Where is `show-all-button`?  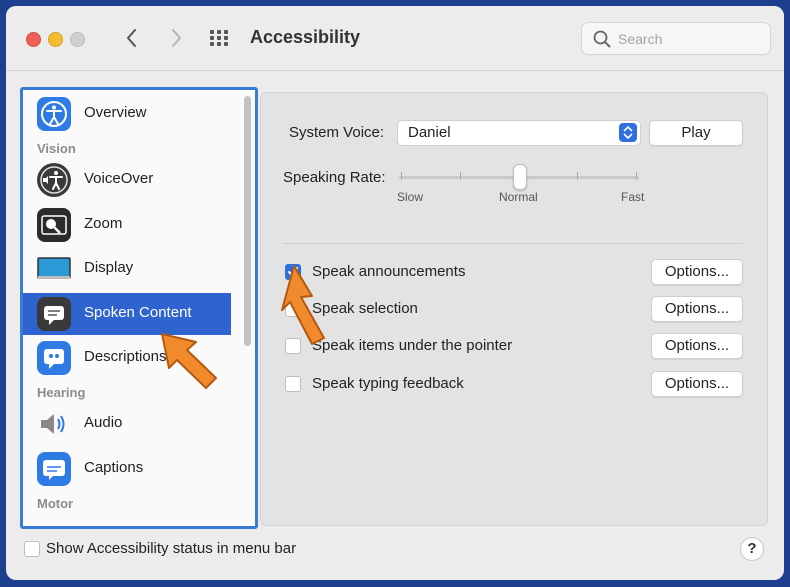
show-all-button is located at coordinates (220, 38).